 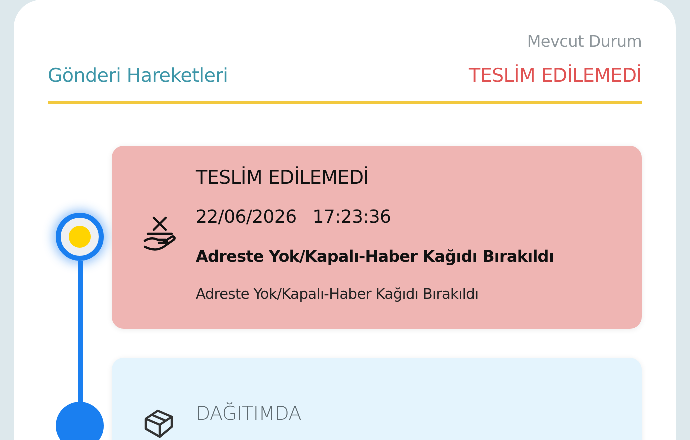 What do you see at coordinates (555, 76) in the screenshot?
I see `status-value: TESLİM EDİLEMEDİ` at bounding box center [555, 76].